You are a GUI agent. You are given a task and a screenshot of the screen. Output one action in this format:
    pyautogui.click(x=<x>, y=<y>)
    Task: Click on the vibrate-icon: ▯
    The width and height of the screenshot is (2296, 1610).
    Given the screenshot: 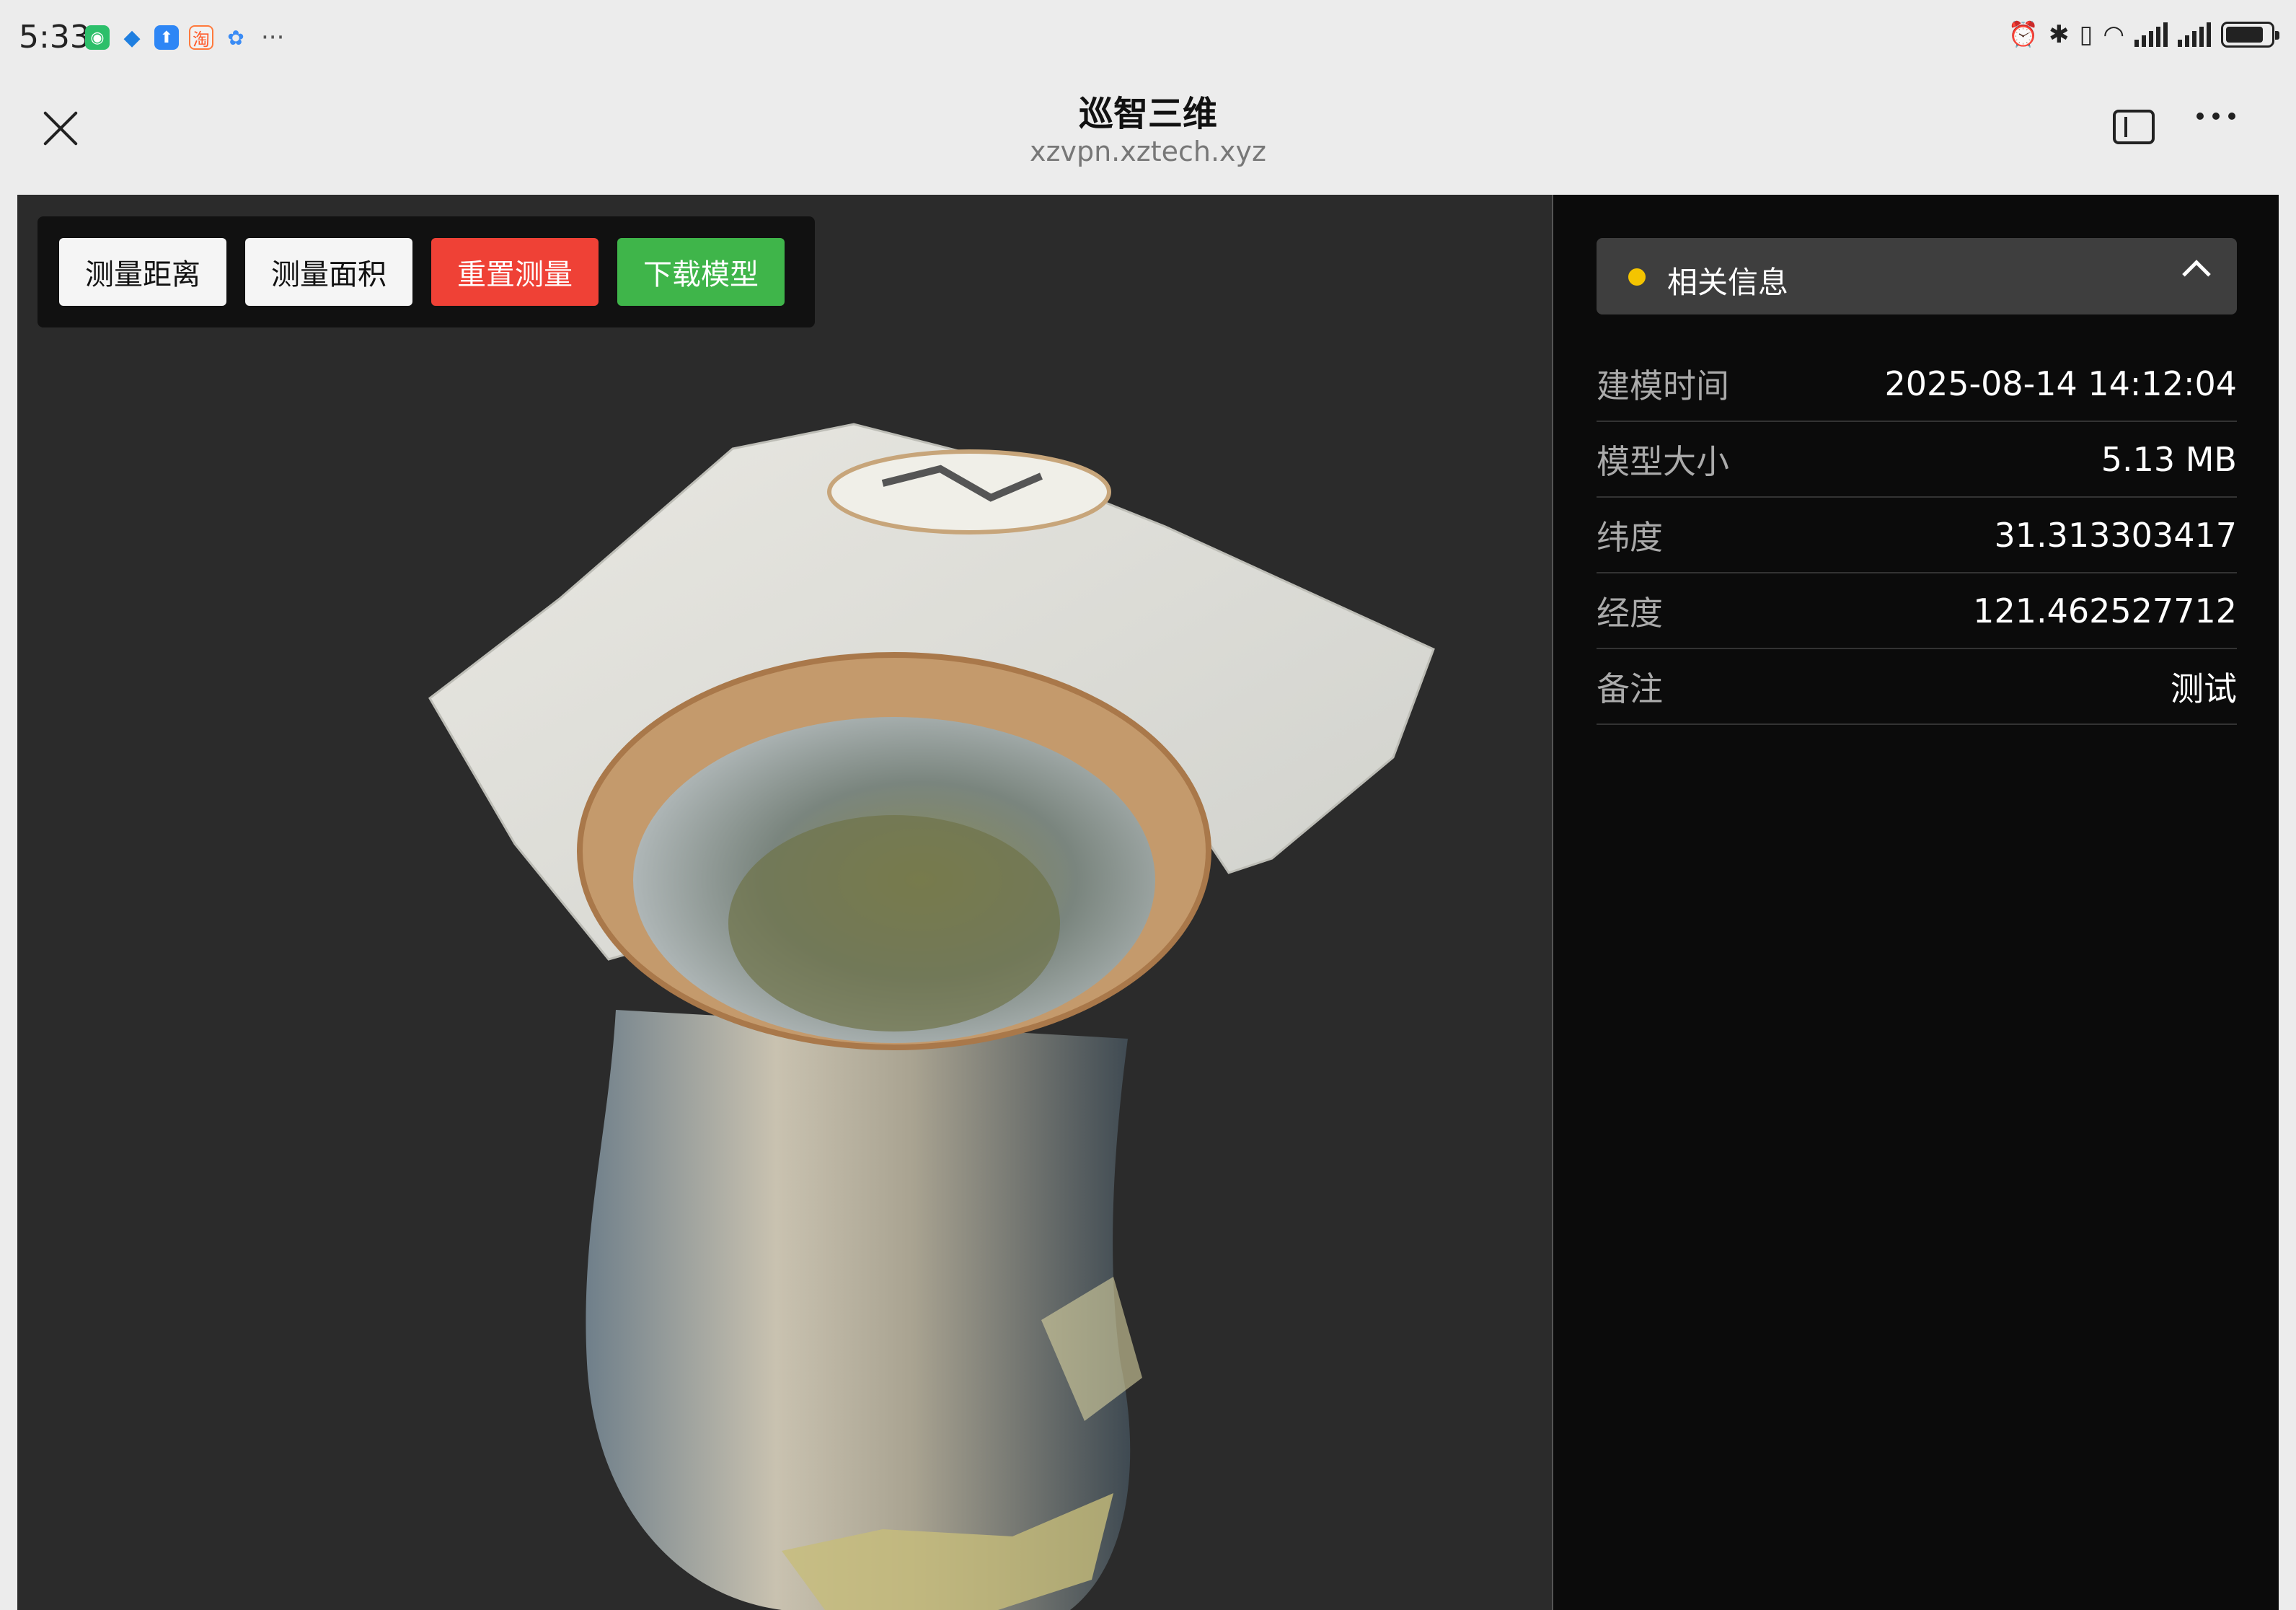 What is the action you would take?
    pyautogui.click(x=2086, y=34)
    